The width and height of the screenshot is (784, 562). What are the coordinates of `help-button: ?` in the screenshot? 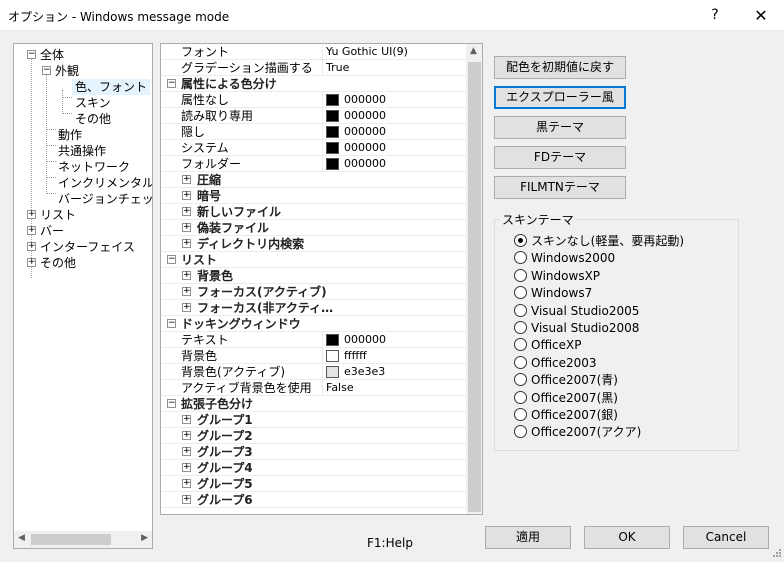 It's located at (715, 15).